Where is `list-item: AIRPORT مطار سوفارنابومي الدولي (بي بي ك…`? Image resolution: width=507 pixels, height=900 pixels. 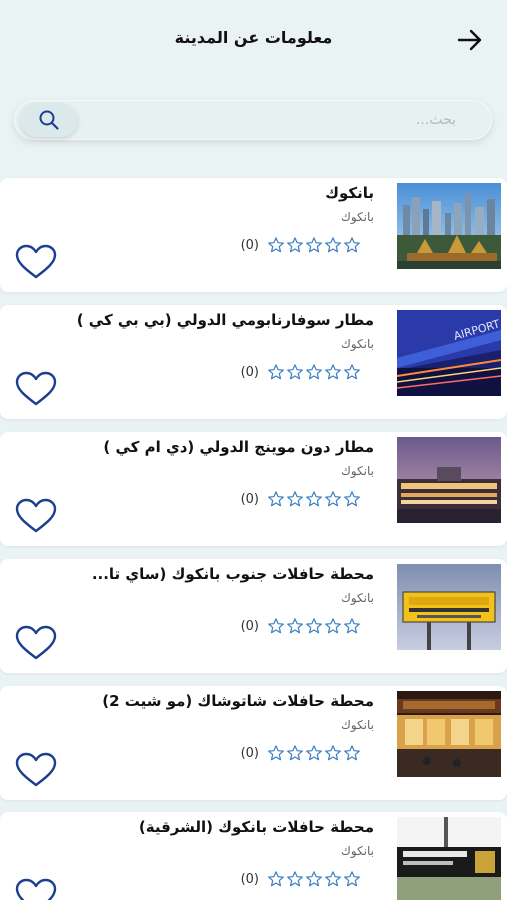 list-item: AIRPORT مطار سوفارنابومي الدولي (بي بي ك… is located at coordinates (253, 362).